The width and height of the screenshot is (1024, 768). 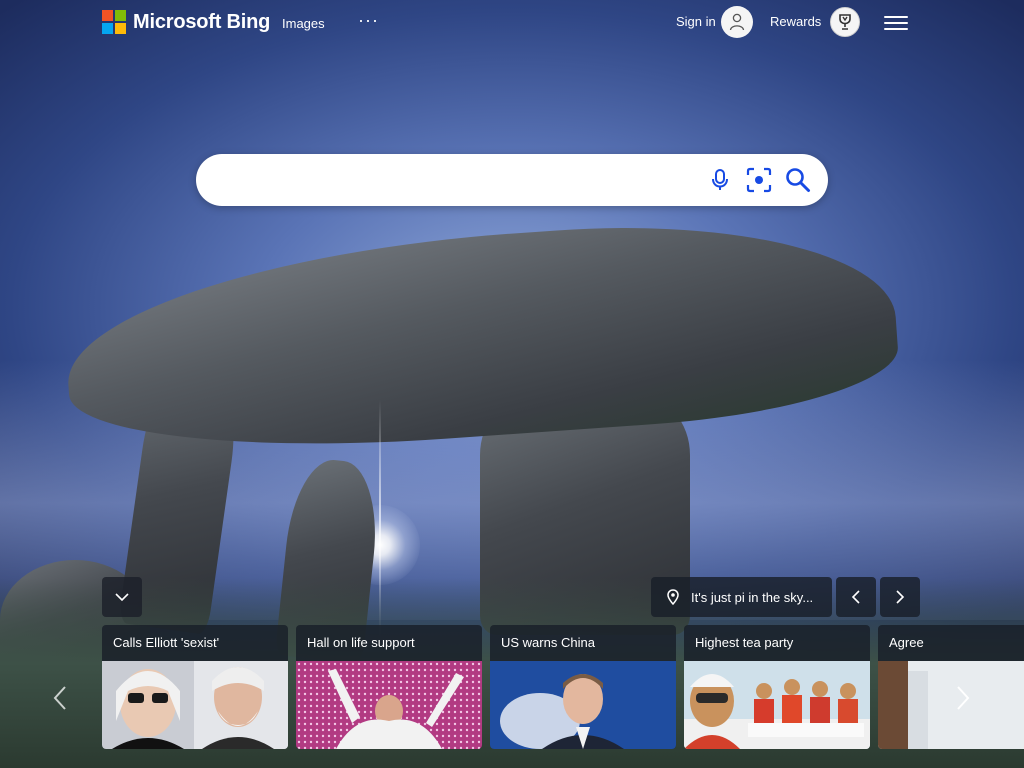 What do you see at coordinates (303, 23) in the screenshot?
I see `nav-images-link: Images` at bounding box center [303, 23].